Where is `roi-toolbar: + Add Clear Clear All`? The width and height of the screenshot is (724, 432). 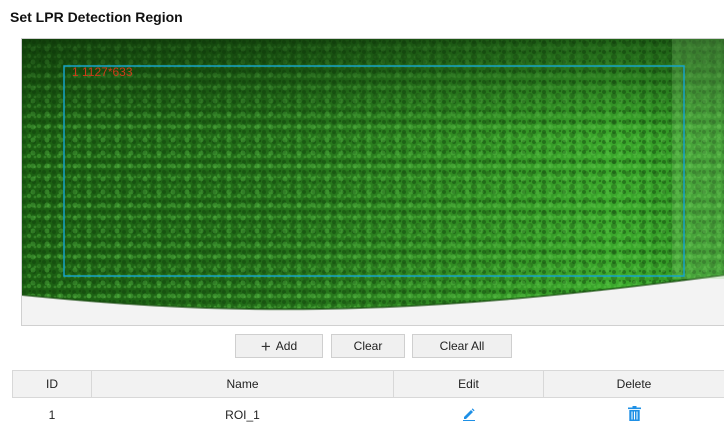 roi-toolbar: + Add Clear Clear All is located at coordinates (362, 347).